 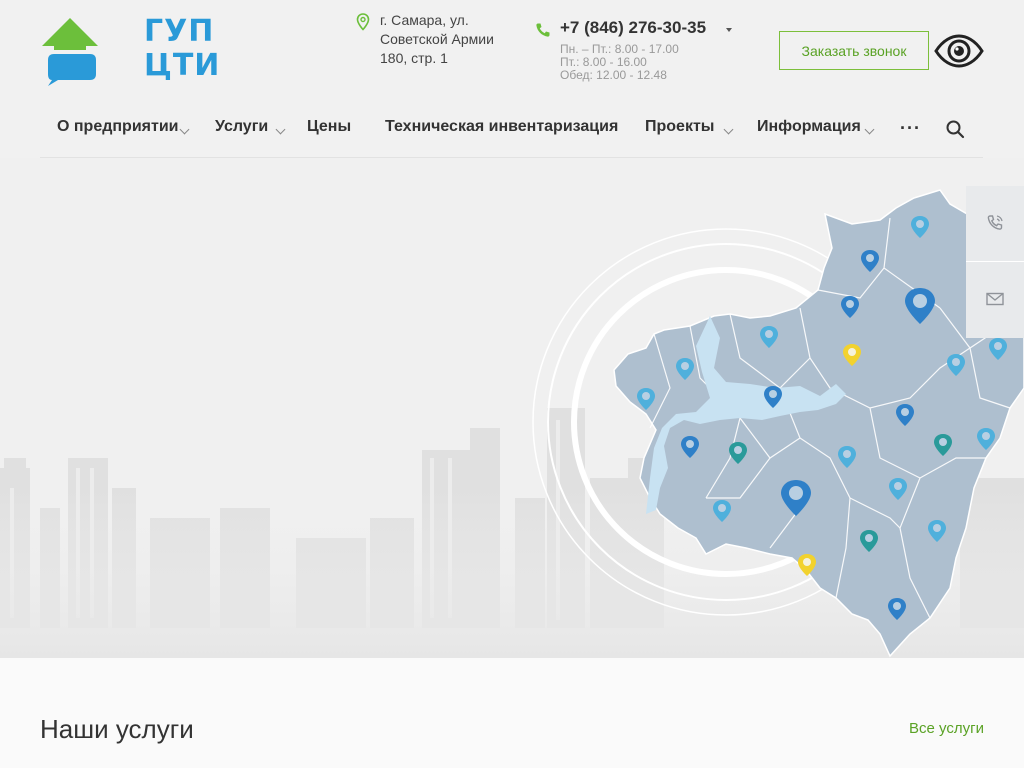 What do you see at coordinates (241, 127) in the screenshot?
I see `nav-item-services: Услуги` at bounding box center [241, 127].